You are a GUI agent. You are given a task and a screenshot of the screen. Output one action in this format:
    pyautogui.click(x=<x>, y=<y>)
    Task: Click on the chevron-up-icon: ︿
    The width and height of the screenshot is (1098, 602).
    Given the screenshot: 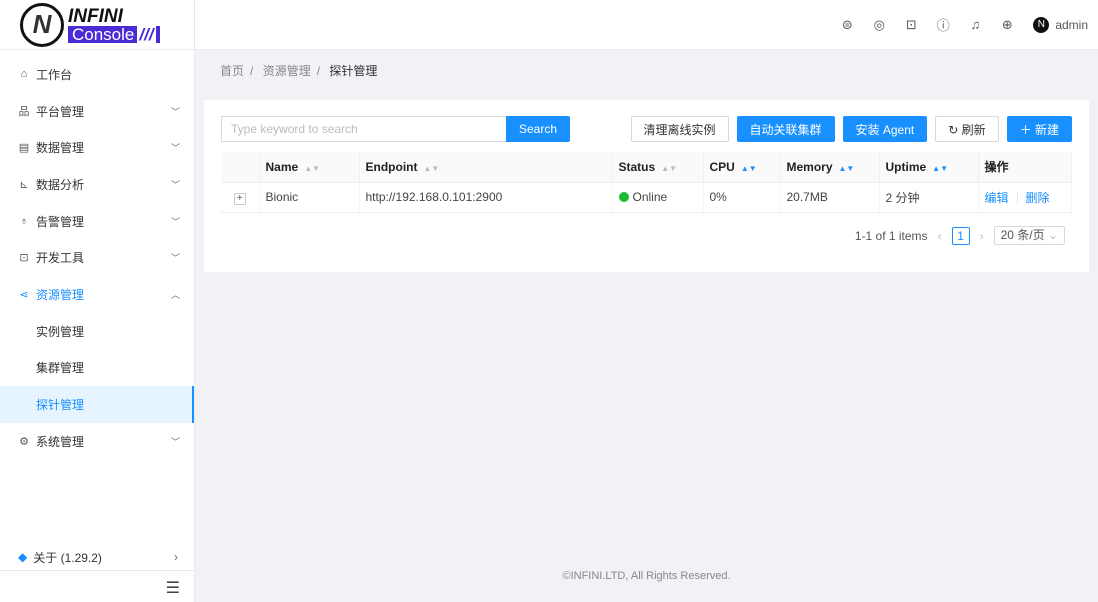 What is the action you would take?
    pyautogui.click(x=175, y=294)
    